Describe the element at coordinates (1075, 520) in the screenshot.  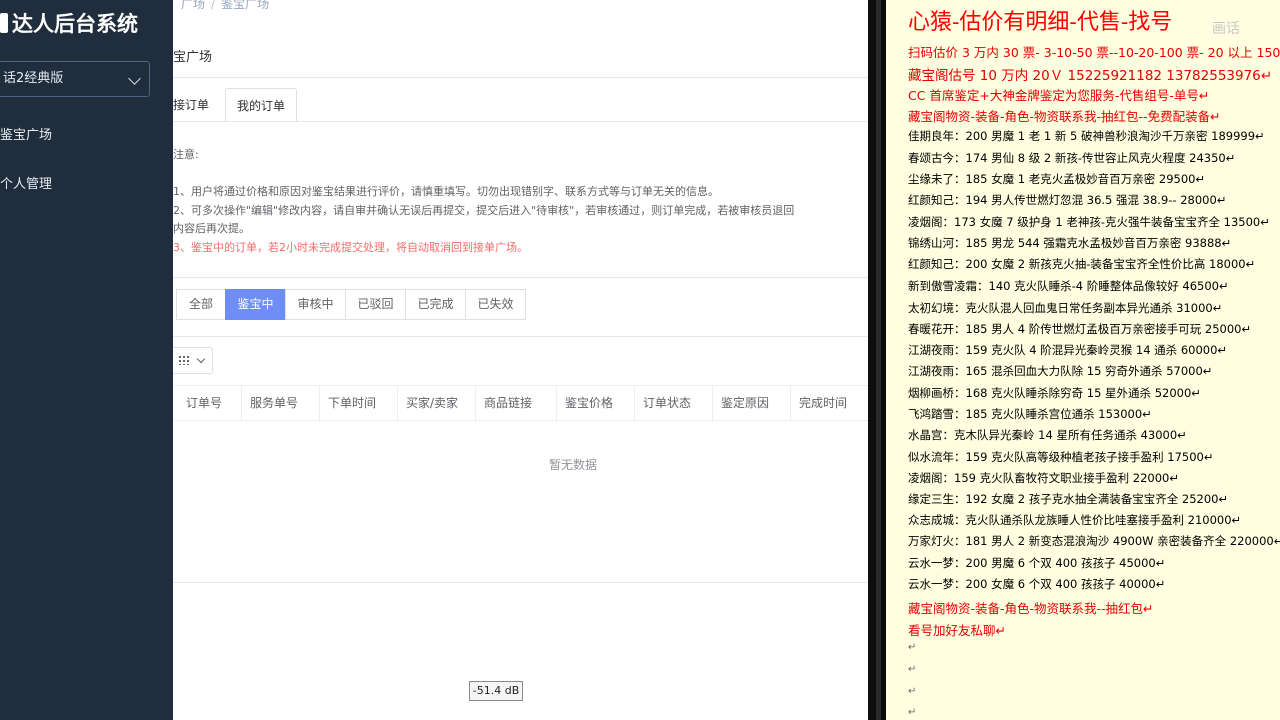
I see `note-line: 众志成城：克火队通杀队龙族睡人性价比哇塞接手盈利 210000↵` at that location.